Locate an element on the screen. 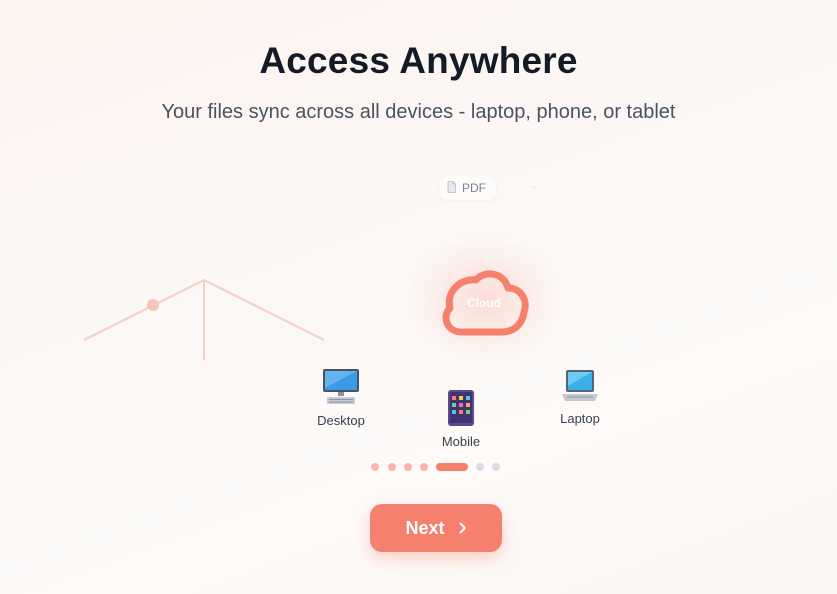 The height and width of the screenshot is (594, 837). device-label: Mobile is located at coordinates (461, 441).